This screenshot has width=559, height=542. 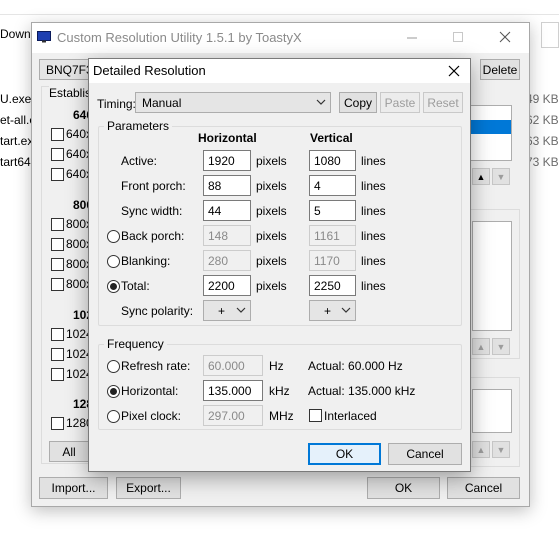 I want to click on explorer-file: U.exe, so click(x=15, y=99).